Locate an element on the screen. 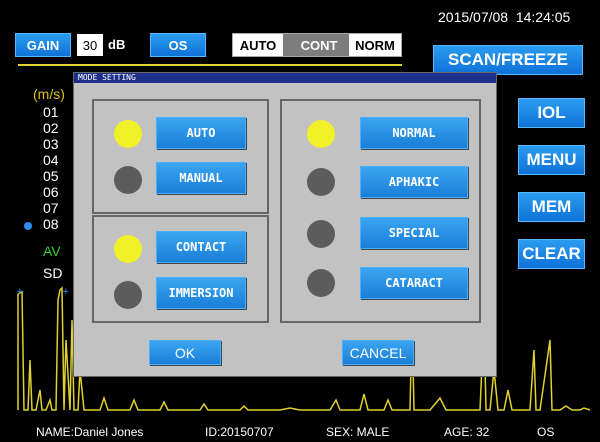 The image size is (600, 442). radio-normal is located at coordinates (321, 134).